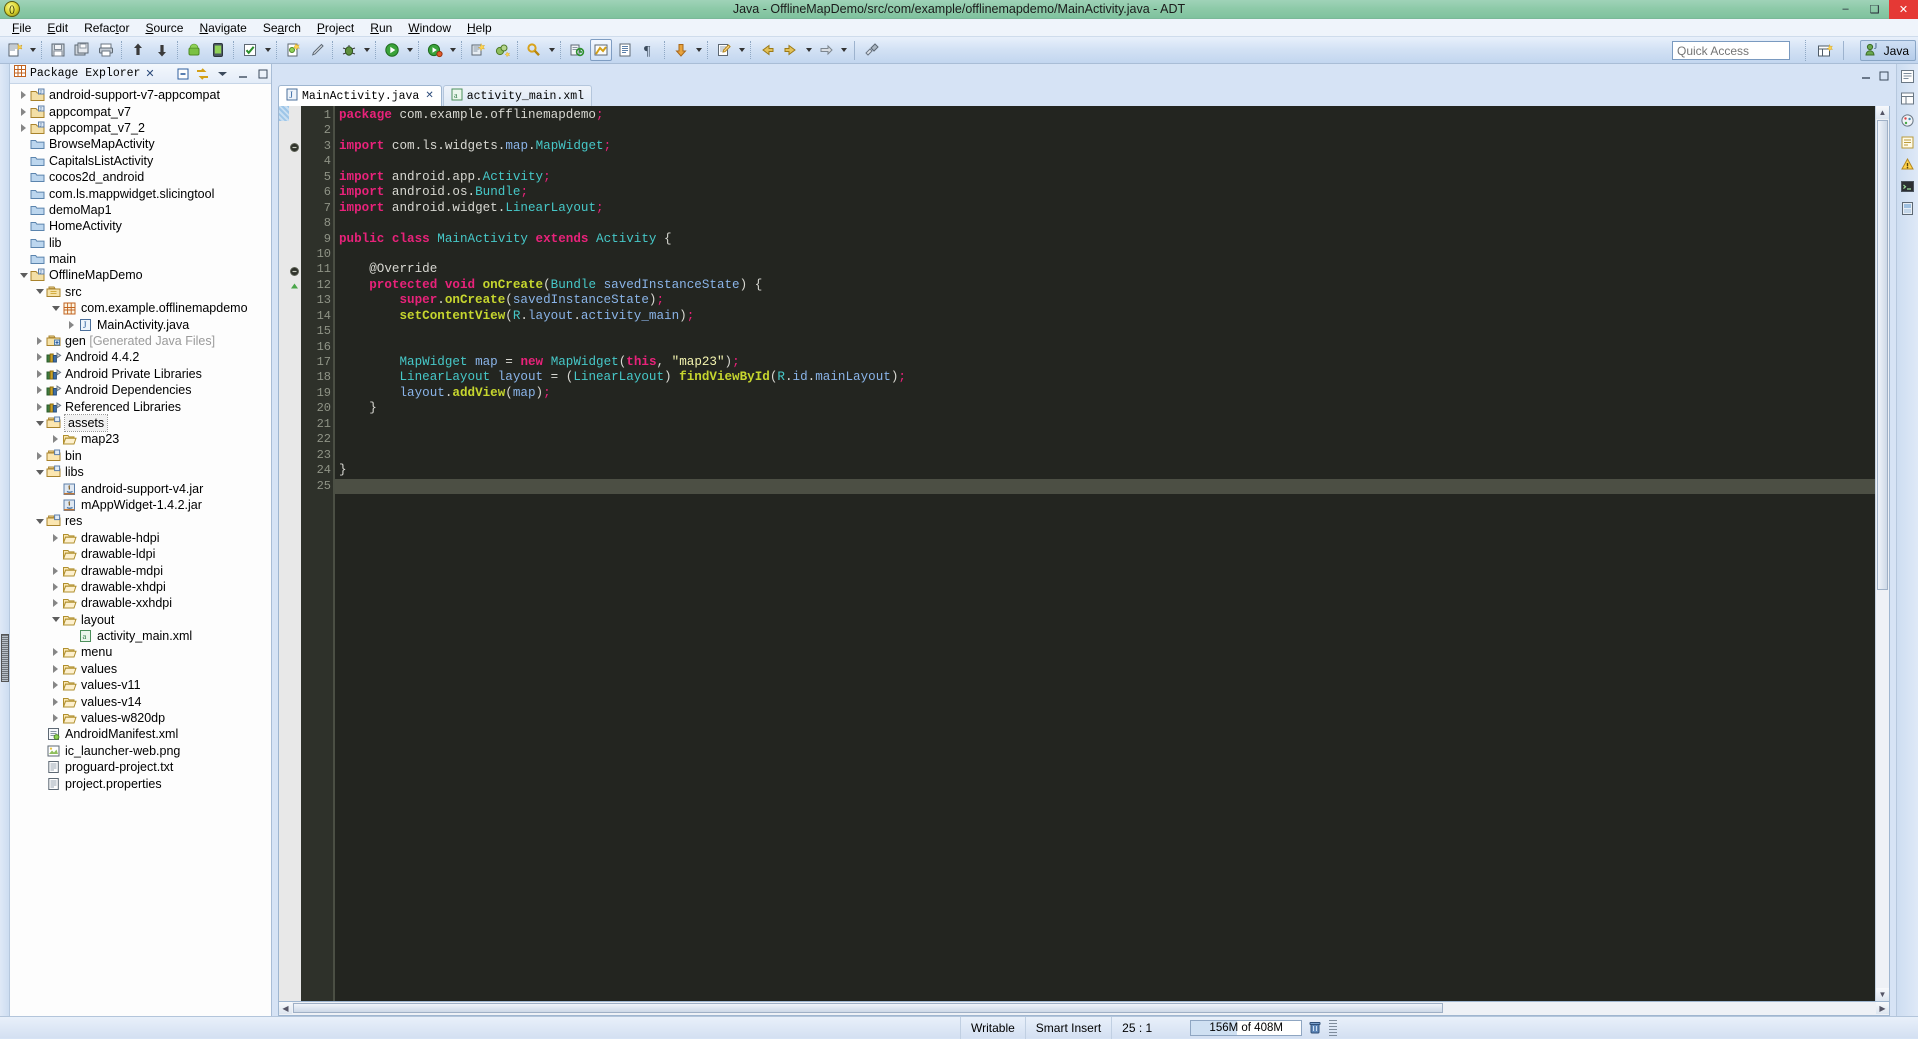 This screenshot has width=1918, height=1039. I want to click on tree-item: drawable-hdpi, so click(140, 538).